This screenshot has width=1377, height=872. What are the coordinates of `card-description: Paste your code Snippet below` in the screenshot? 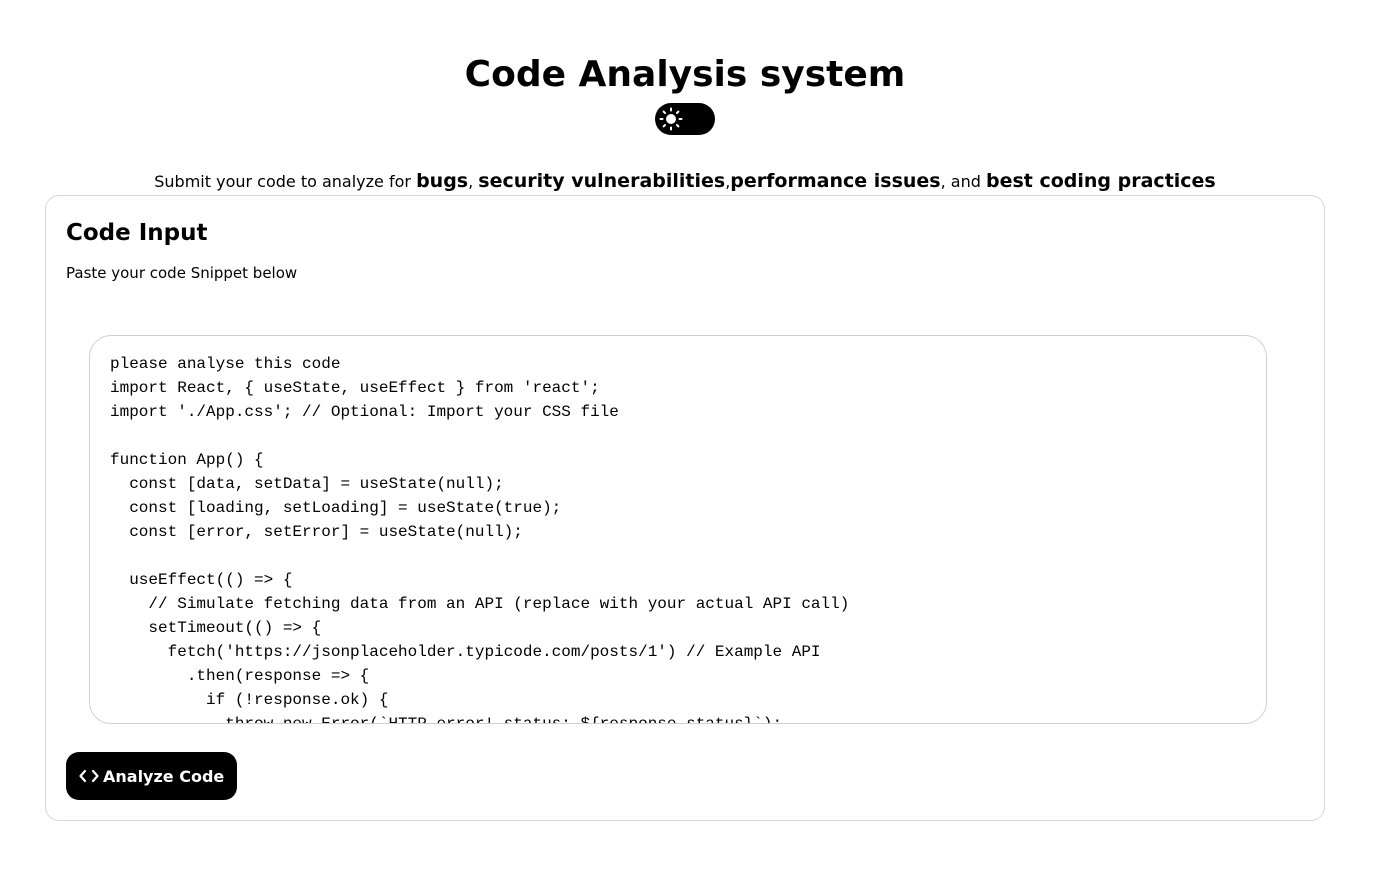 It's located at (182, 273).